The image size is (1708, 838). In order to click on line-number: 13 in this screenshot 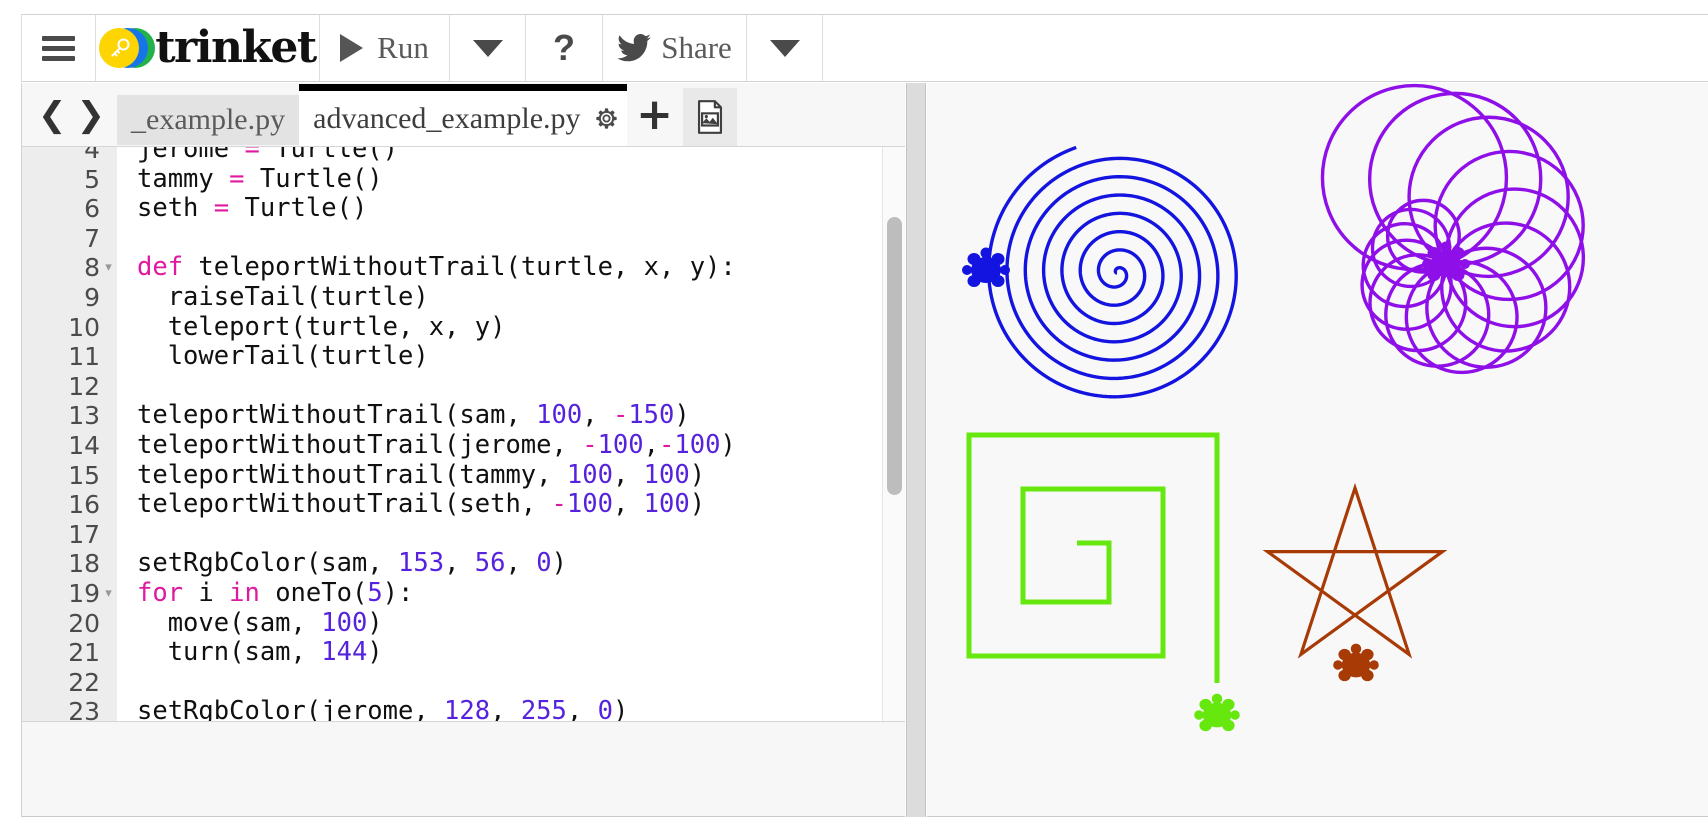, I will do `click(84, 416)`.